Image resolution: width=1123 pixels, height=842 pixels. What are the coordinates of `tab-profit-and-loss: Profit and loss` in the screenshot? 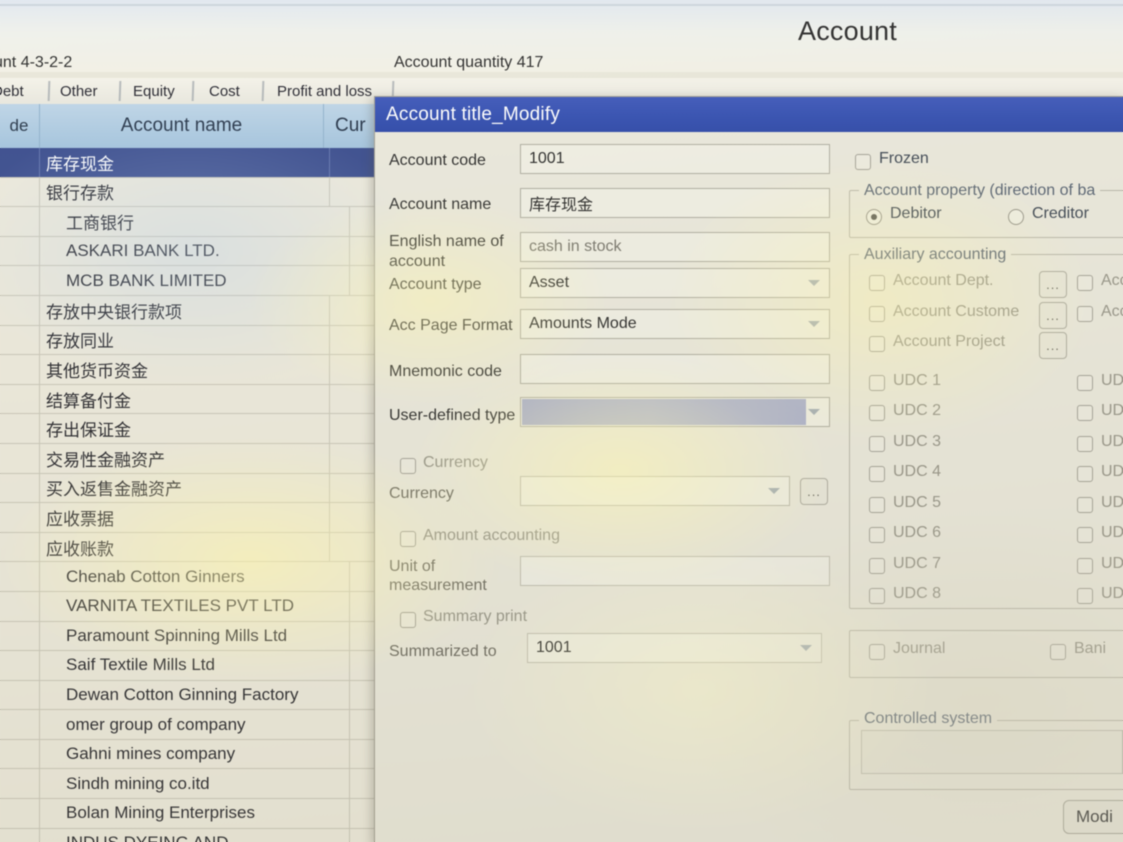 It's located at (324, 91).